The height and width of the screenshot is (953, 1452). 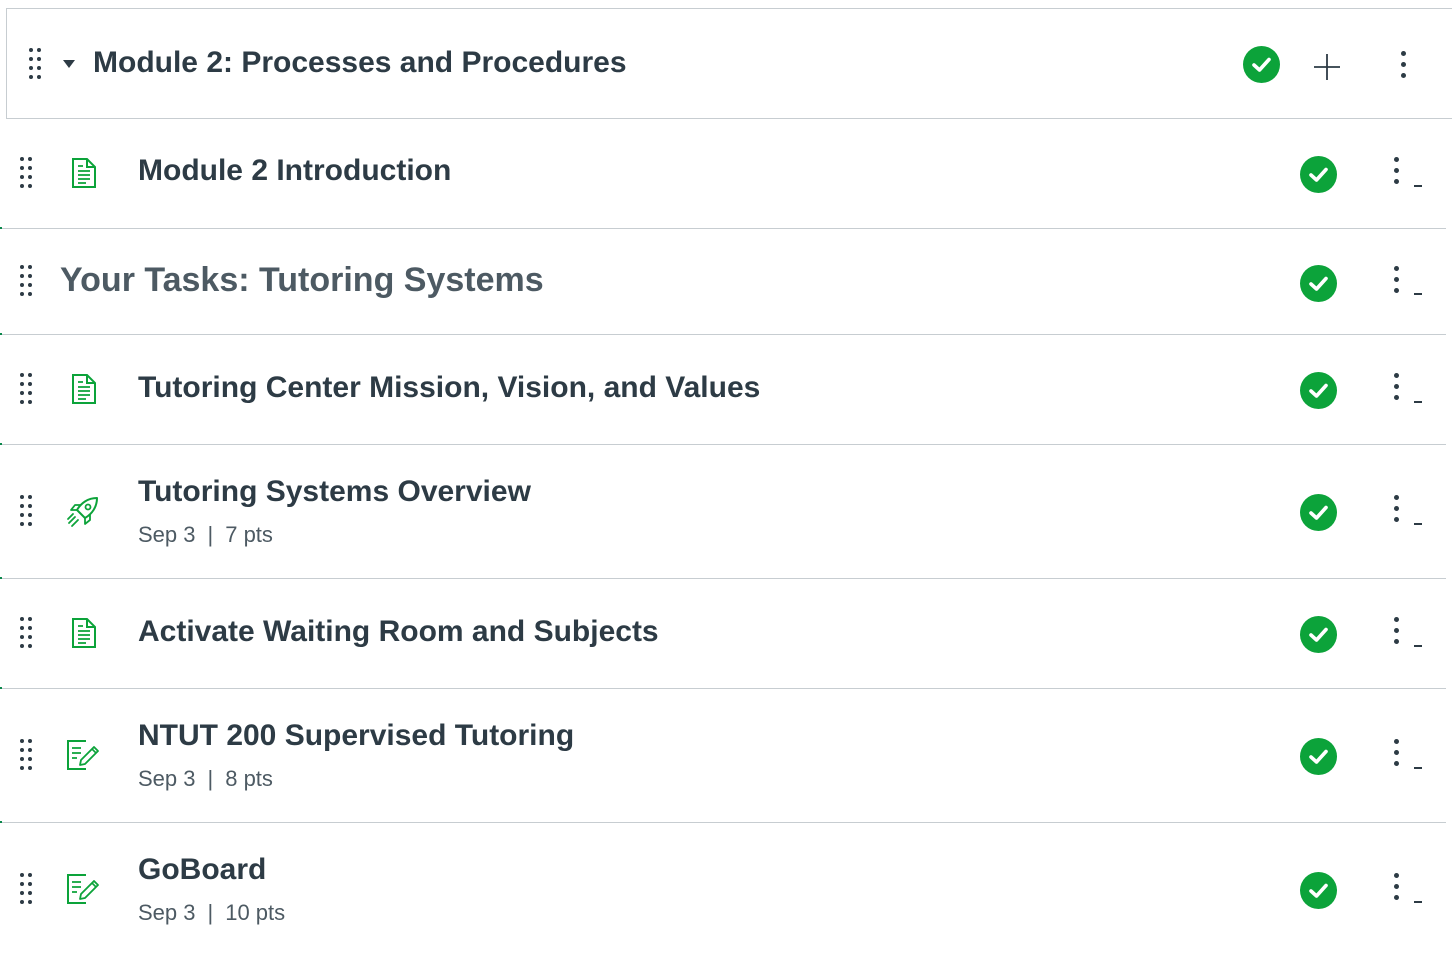 What do you see at coordinates (723, 174) in the screenshot?
I see `module-item-row: Module 2 Introduction` at bounding box center [723, 174].